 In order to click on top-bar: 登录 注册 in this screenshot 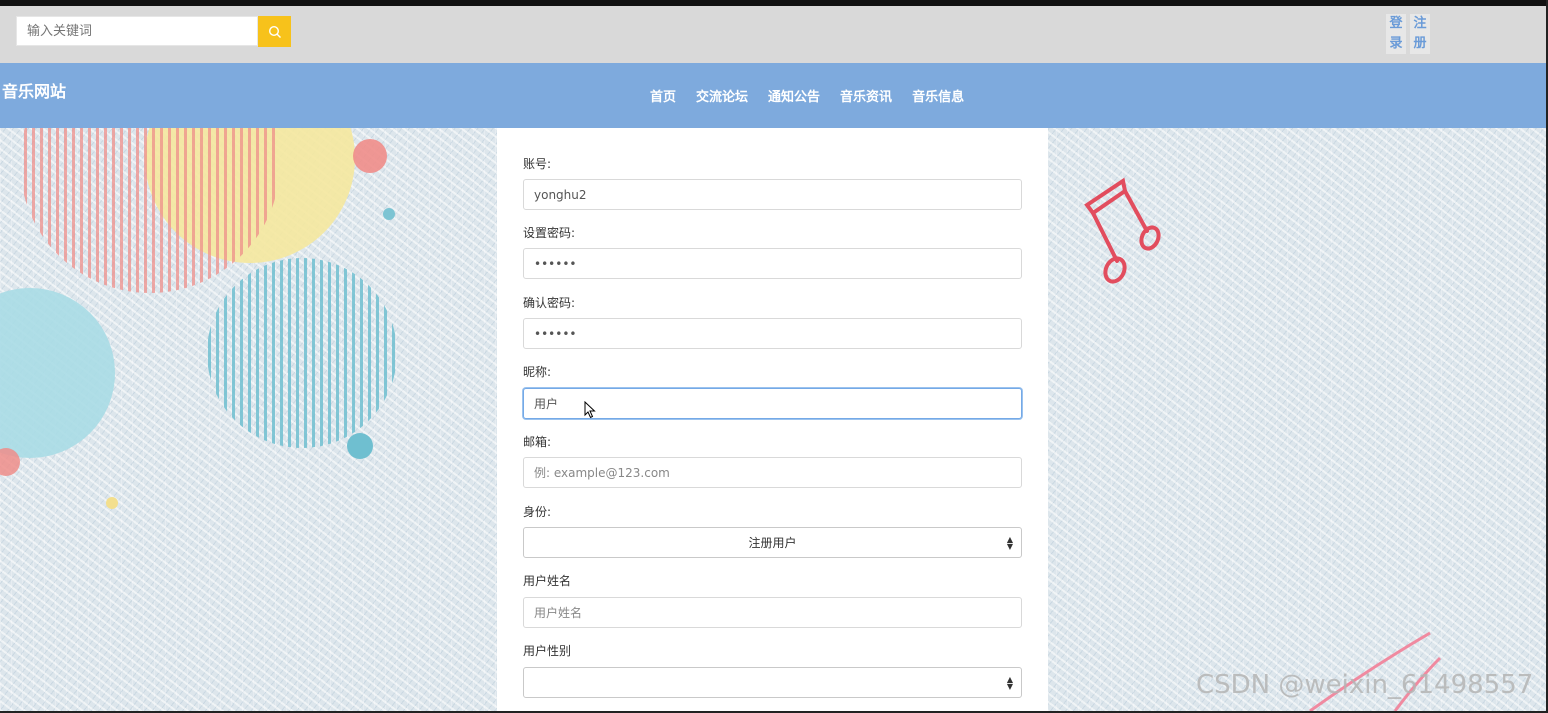, I will do `click(773, 34)`.